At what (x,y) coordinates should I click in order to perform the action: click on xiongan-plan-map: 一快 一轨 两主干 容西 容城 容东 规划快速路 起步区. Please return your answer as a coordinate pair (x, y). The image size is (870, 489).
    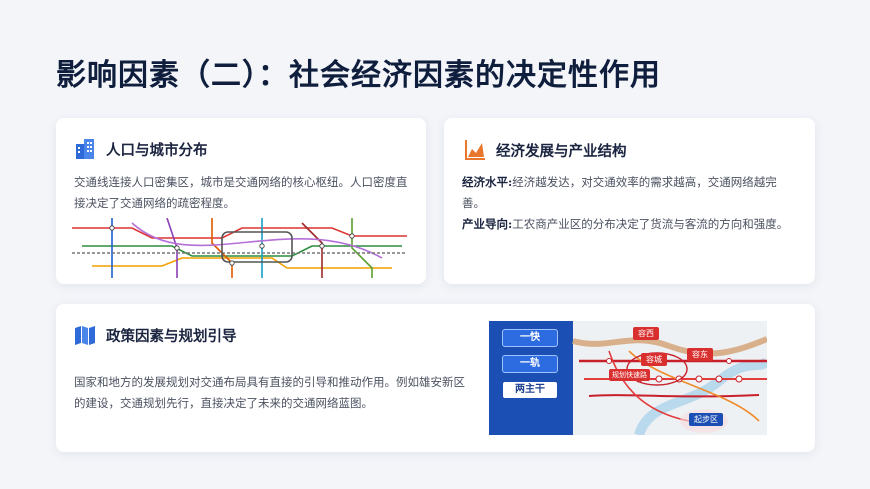
    Looking at the image, I should click on (628, 378).